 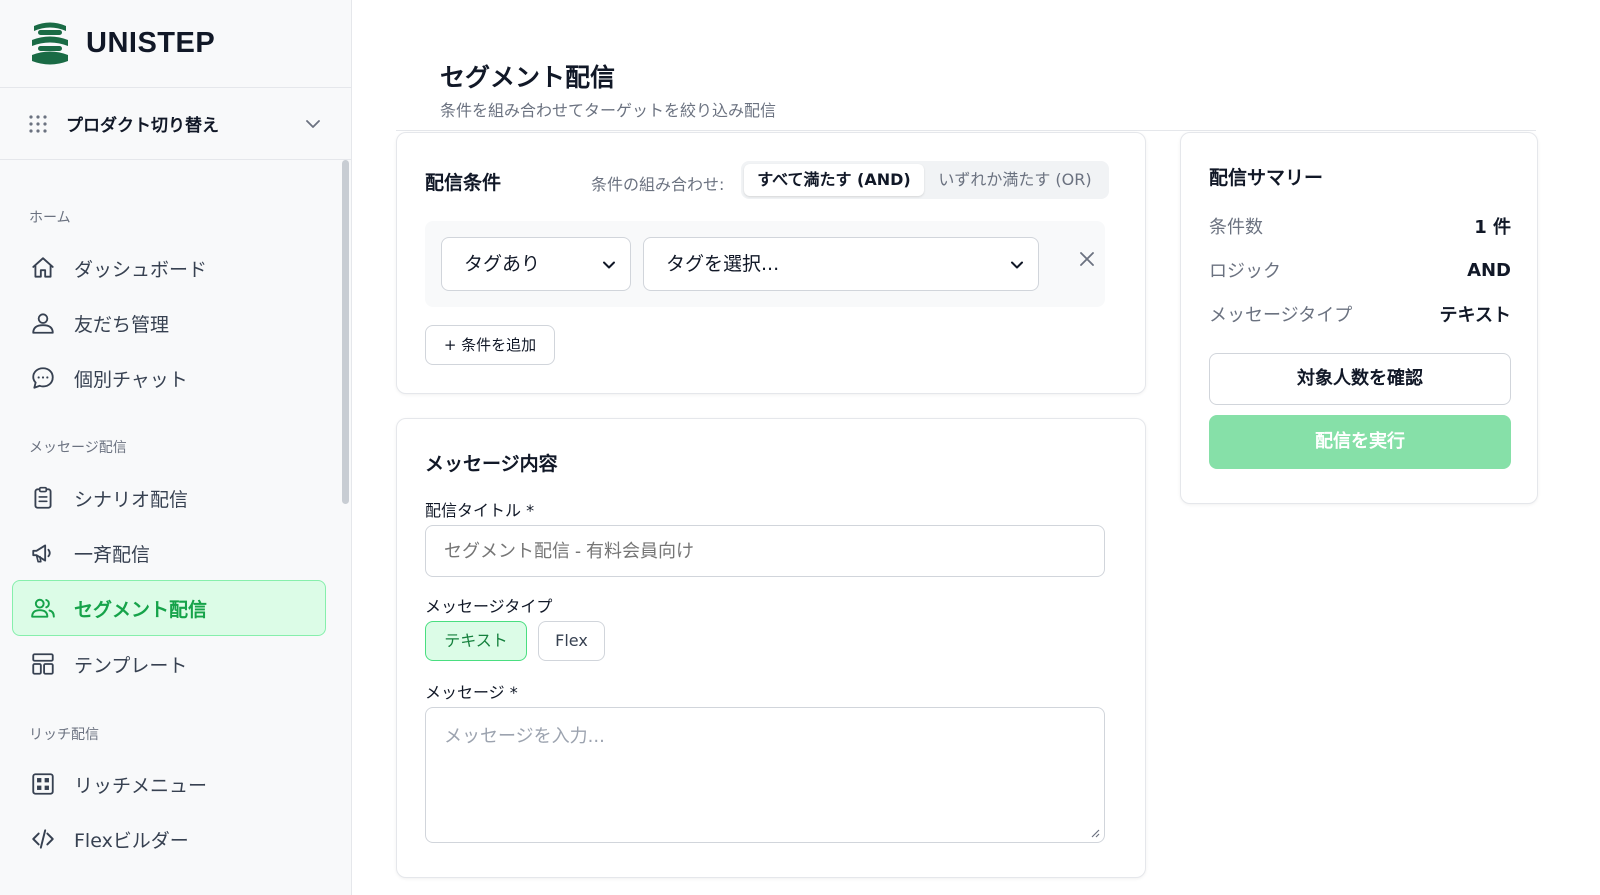 What do you see at coordinates (43, 267) in the screenshot?
I see `home-icon` at bounding box center [43, 267].